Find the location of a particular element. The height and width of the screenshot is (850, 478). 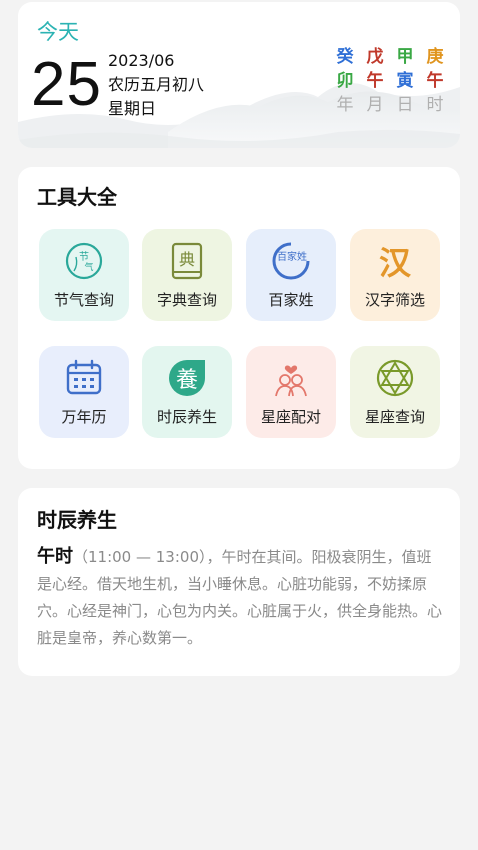

tool-zodiac-match: 星座配对 is located at coordinates (291, 392).